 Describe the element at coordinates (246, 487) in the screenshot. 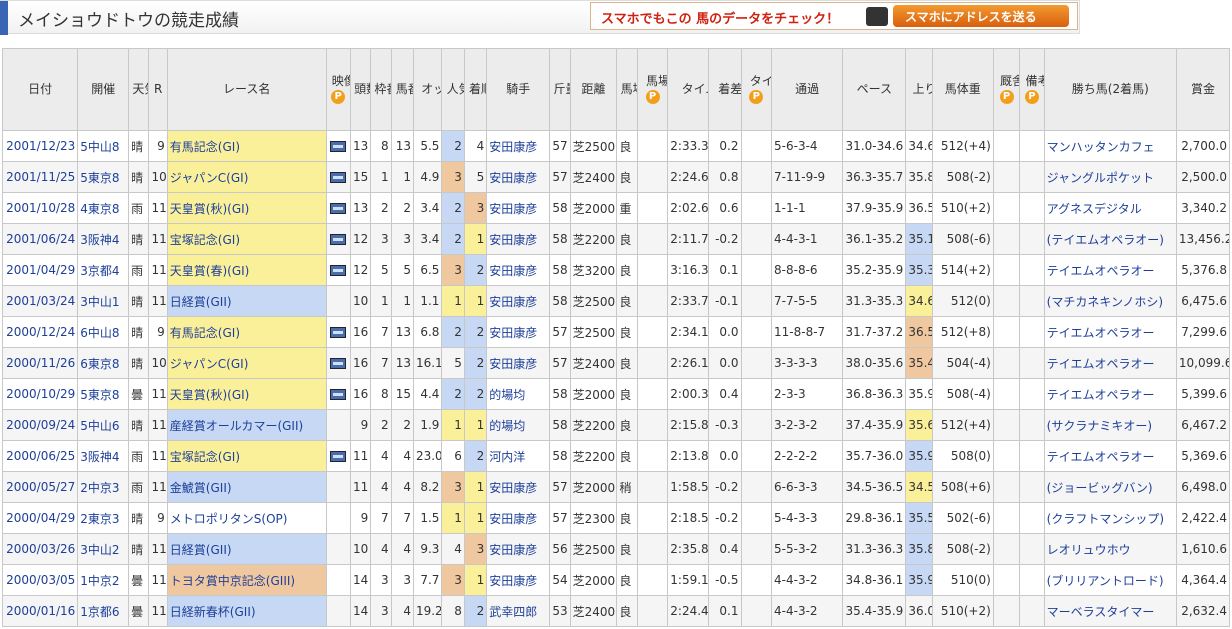

I see `cell-race: 金鯱賞(GII)` at that location.